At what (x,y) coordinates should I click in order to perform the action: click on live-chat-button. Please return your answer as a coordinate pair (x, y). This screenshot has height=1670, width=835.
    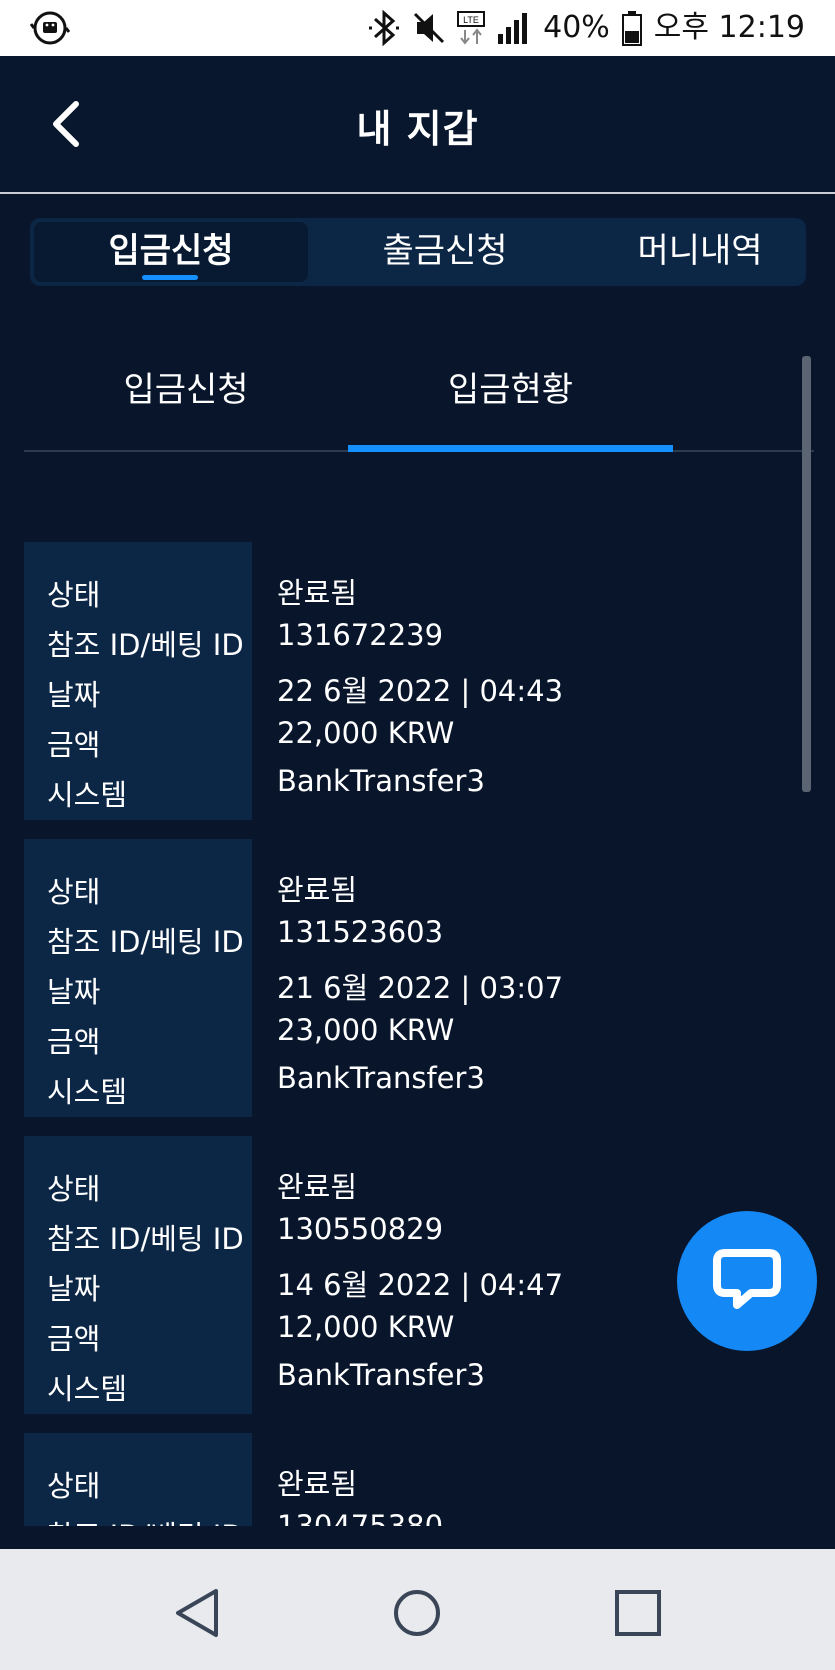
    Looking at the image, I should click on (747, 1281).